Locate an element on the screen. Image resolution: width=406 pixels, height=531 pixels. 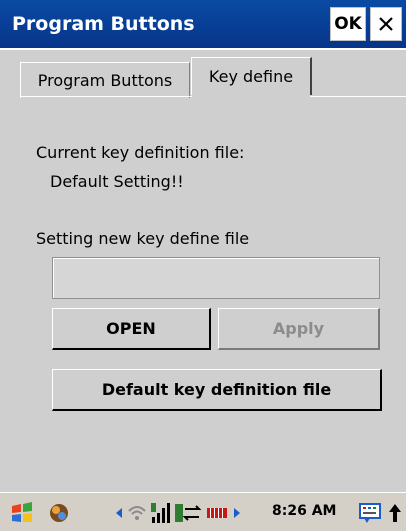
title-bar: Program Buttons OK is located at coordinates (203, 25).